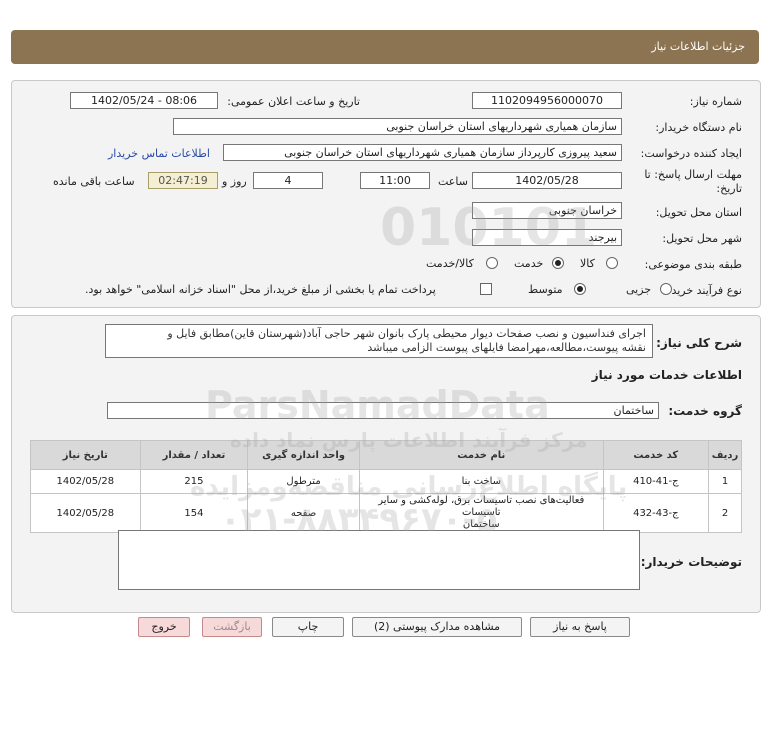 The height and width of the screenshot is (745, 770). I want to click on creator-label: ایجاد کننده درخواست:, so click(691, 153).